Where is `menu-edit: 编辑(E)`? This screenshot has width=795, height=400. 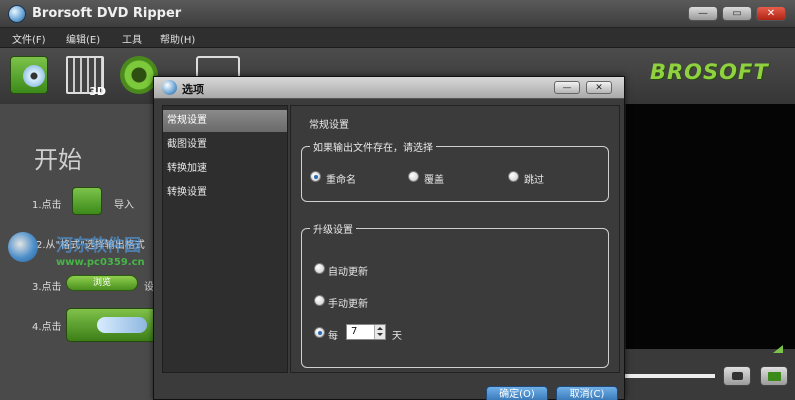 menu-edit: 编辑(E) is located at coordinates (83, 38).